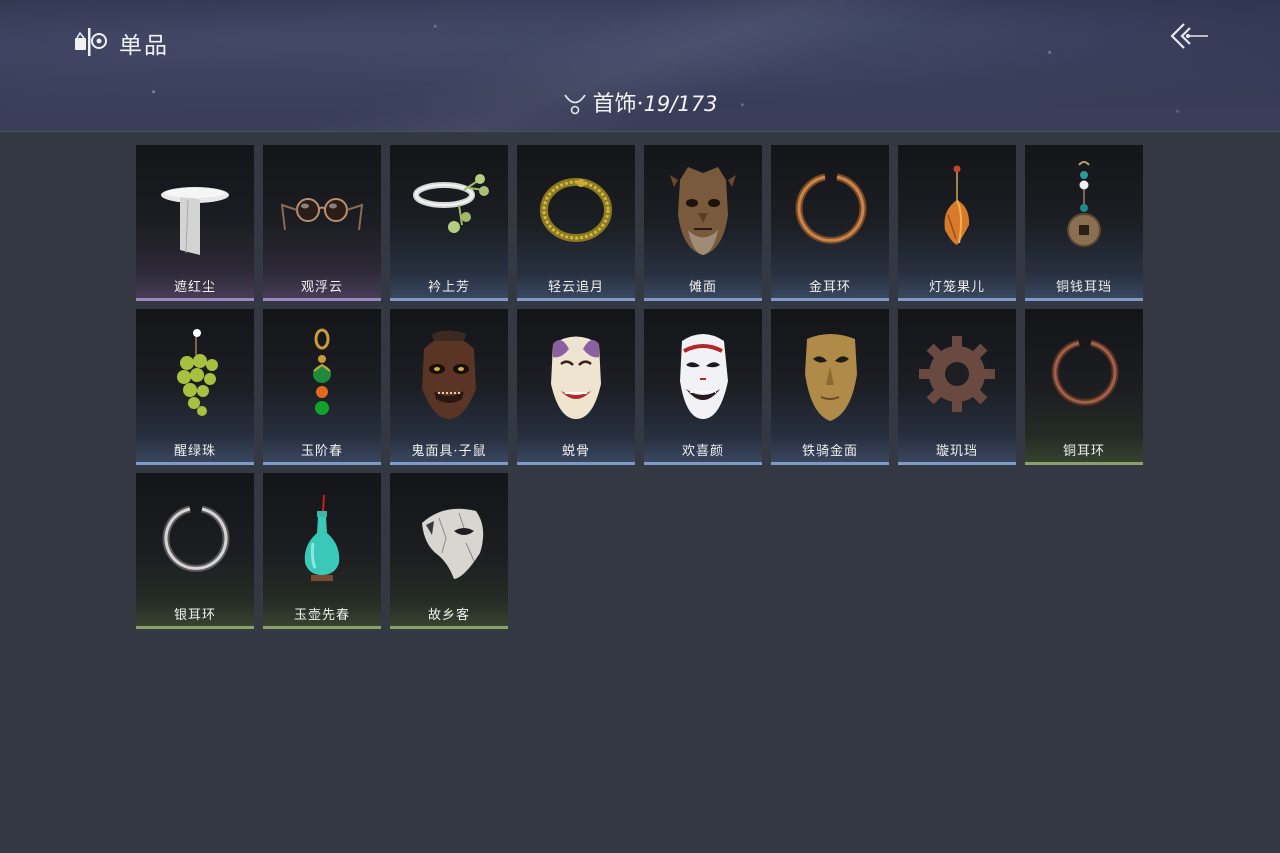 The width and height of the screenshot is (1280, 853). What do you see at coordinates (322, 371) in the screenshot?
I see `jade-pendant-icon` at bounding box center [322, 371].